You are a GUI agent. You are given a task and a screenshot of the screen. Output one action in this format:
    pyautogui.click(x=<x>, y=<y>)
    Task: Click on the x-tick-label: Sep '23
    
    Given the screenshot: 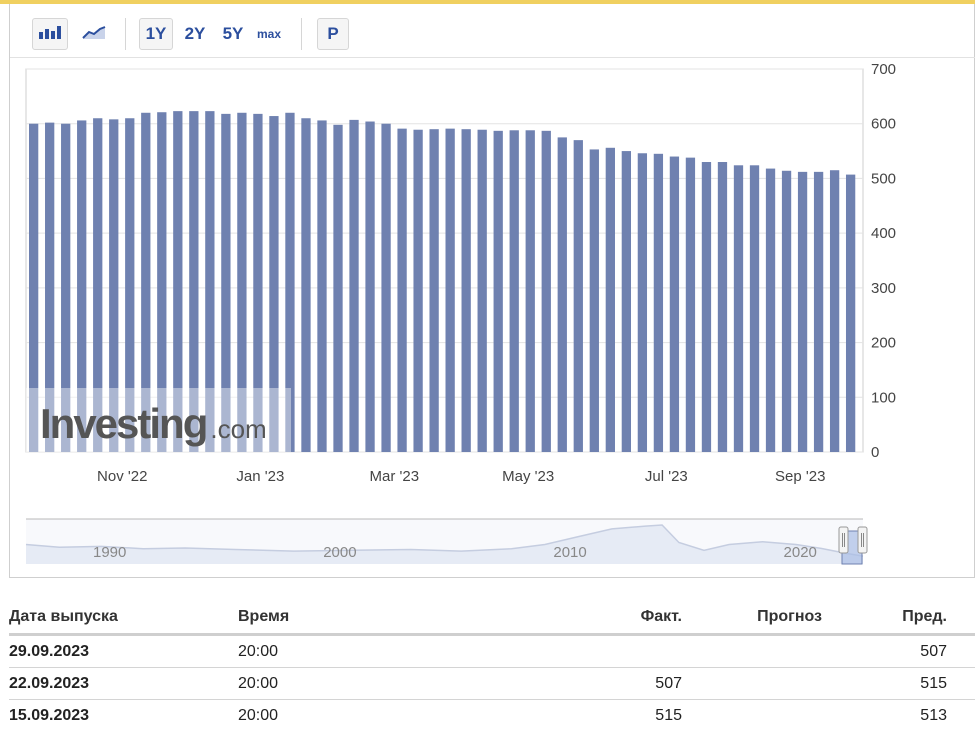 What is the action you would take?
    pyautogui.click(x=800, y=476)
    